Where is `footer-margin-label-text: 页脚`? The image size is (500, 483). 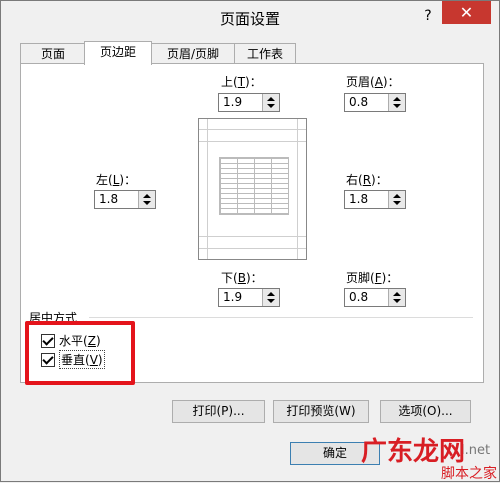
footer-margin-label-text: 页脚 is located at coordinates (358, 278).